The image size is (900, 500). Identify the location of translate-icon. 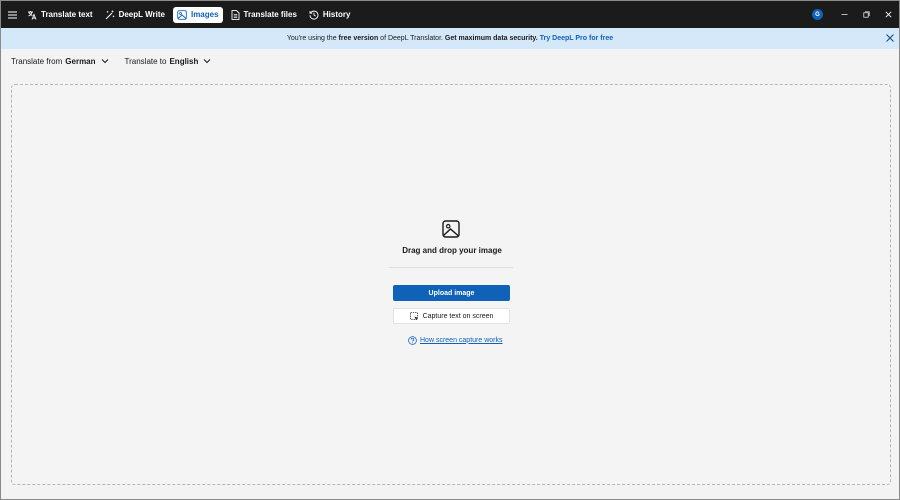
(32, 15).